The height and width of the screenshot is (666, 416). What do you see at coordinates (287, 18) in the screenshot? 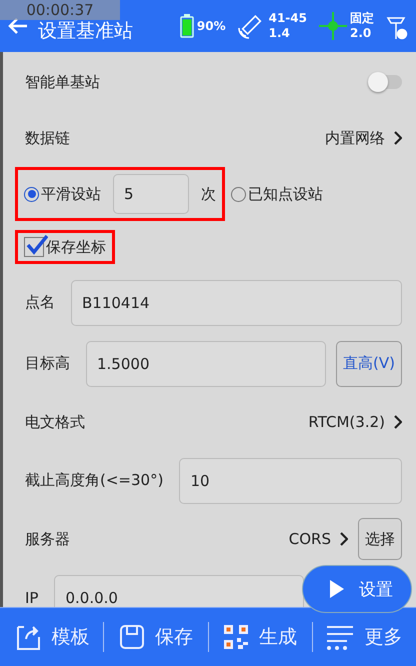
I see `satellite-count: 41-45` at bounding box center [287, 18].